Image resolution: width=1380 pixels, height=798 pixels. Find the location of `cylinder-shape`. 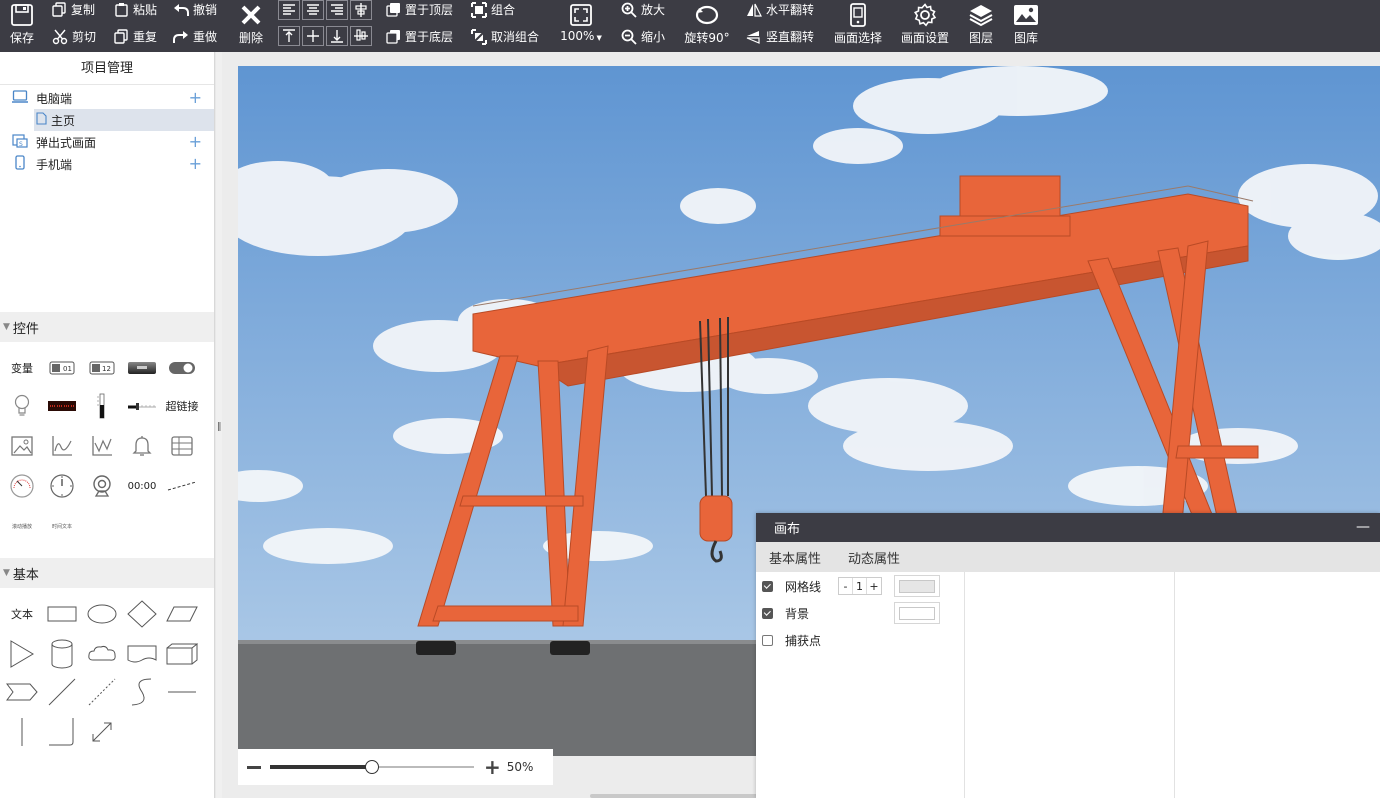

cylinder-shape is located at coordinates (62, 654).